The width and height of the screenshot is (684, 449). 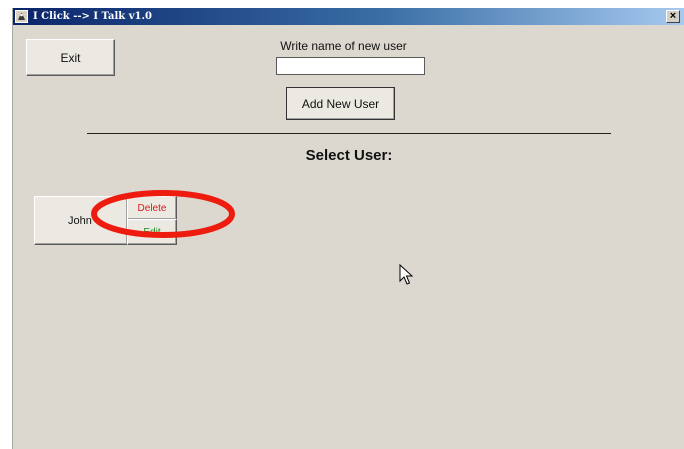 What do you see at coordinates (152, 232) in the screenshot?
I see `edit-user-button: Edit` at bounding box center [152, 232].